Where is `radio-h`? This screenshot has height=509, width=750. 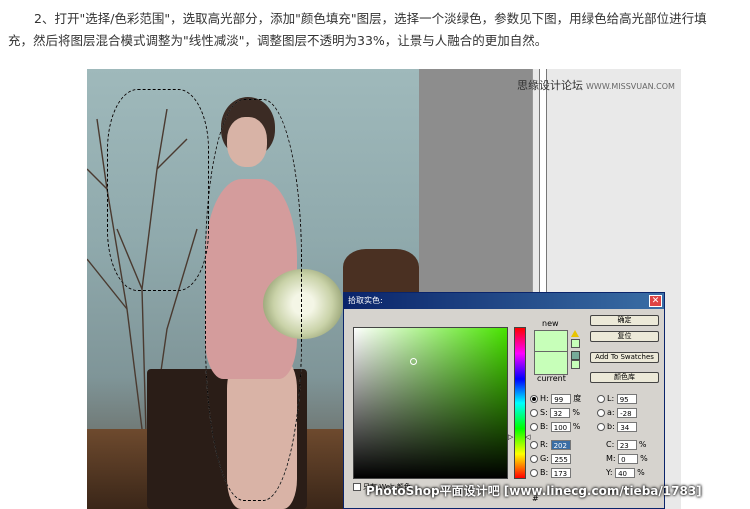 radio-h is located at coordinates (534, 398).